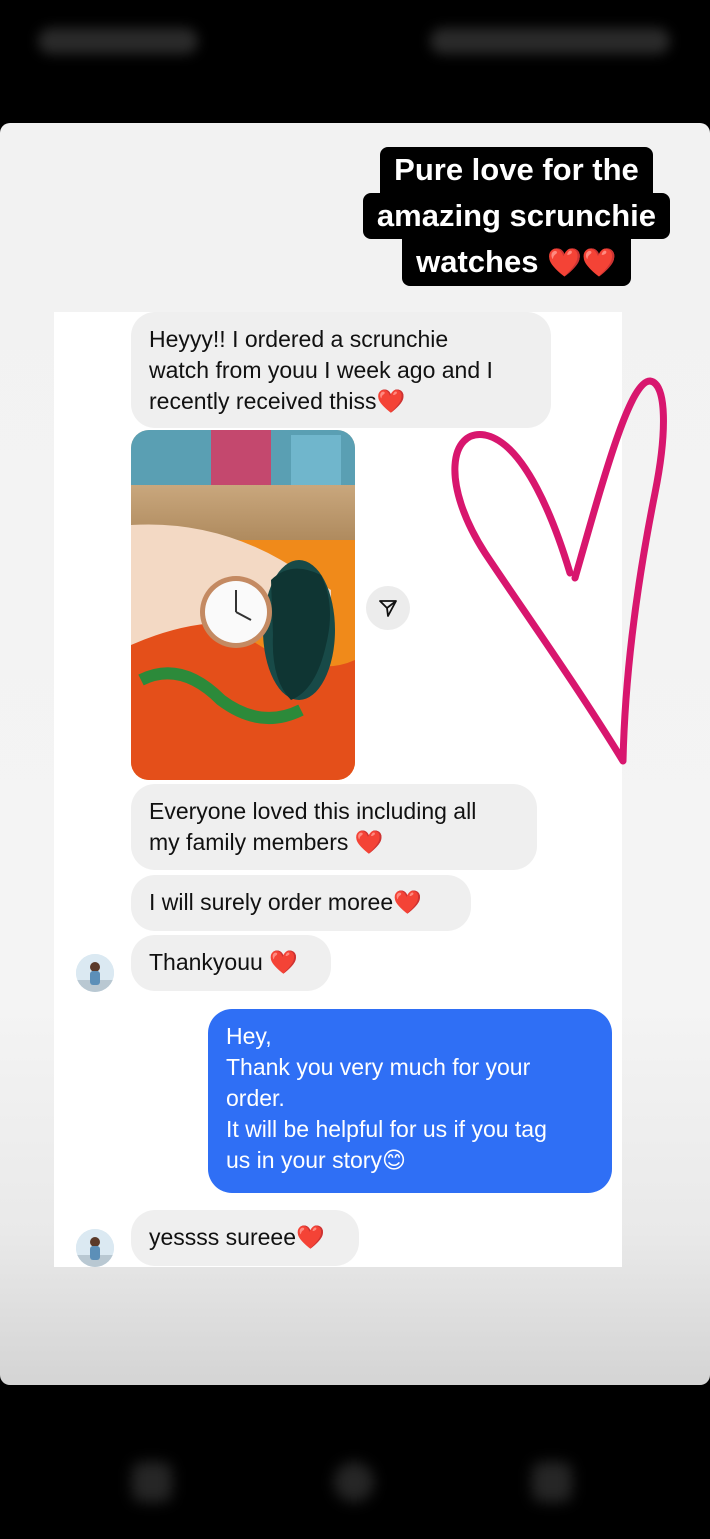  What do you see at coordinates (354, 1482) in the screenshot?
I see `home-icon` at bounding box center [354, 1482].